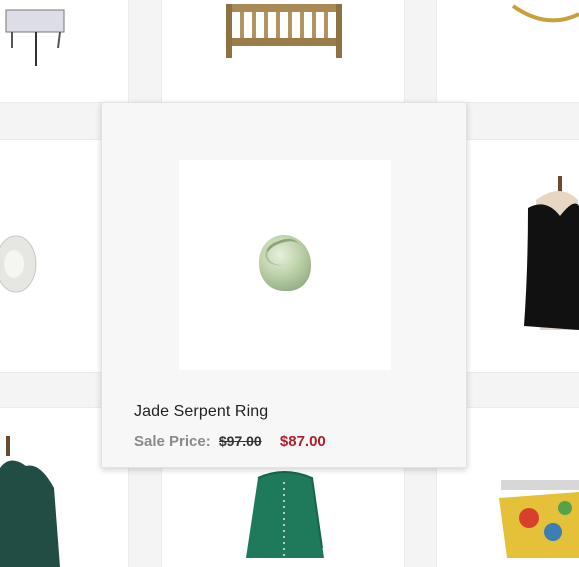 Image resolution: width=579 pixels, height=567 pixels. I want to click on price-row: Sale Price: $97.00 $87.00, so click(230, 441).